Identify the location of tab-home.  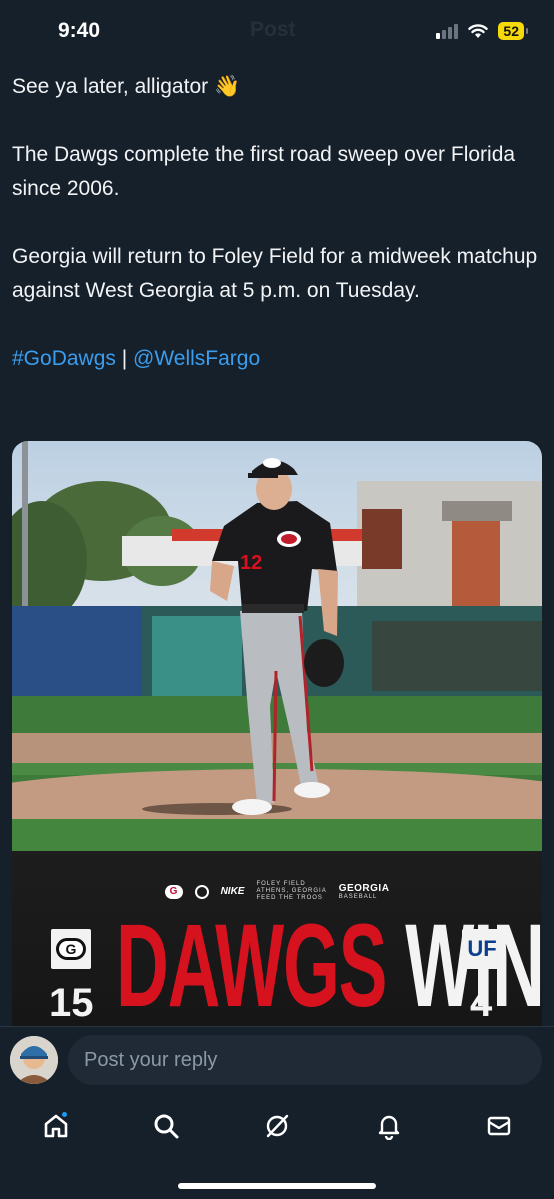
(56, 1126).